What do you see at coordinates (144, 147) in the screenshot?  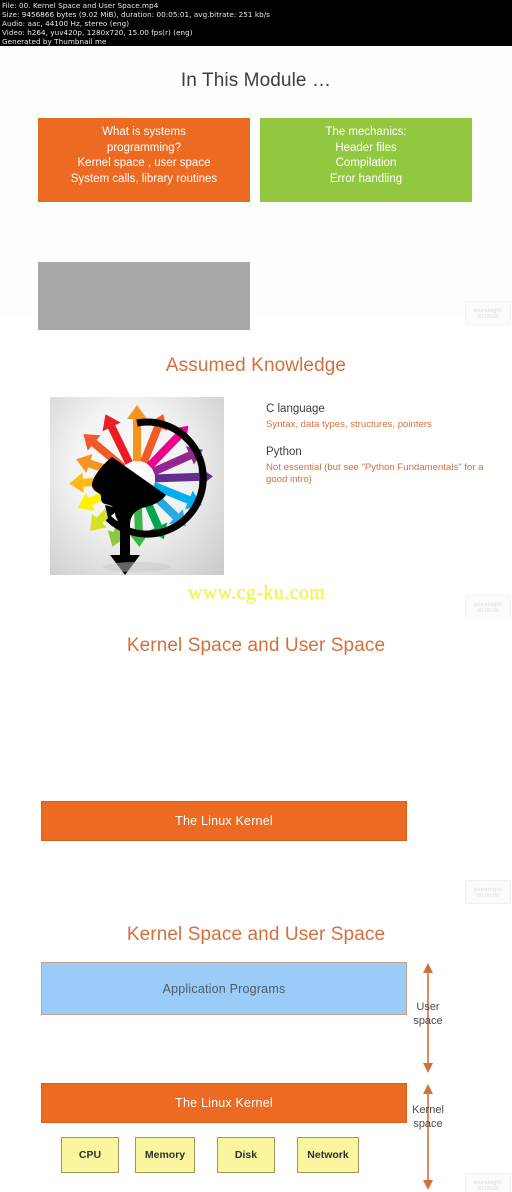 I see `topic-line: programming?` at bounding box center [144, 147].